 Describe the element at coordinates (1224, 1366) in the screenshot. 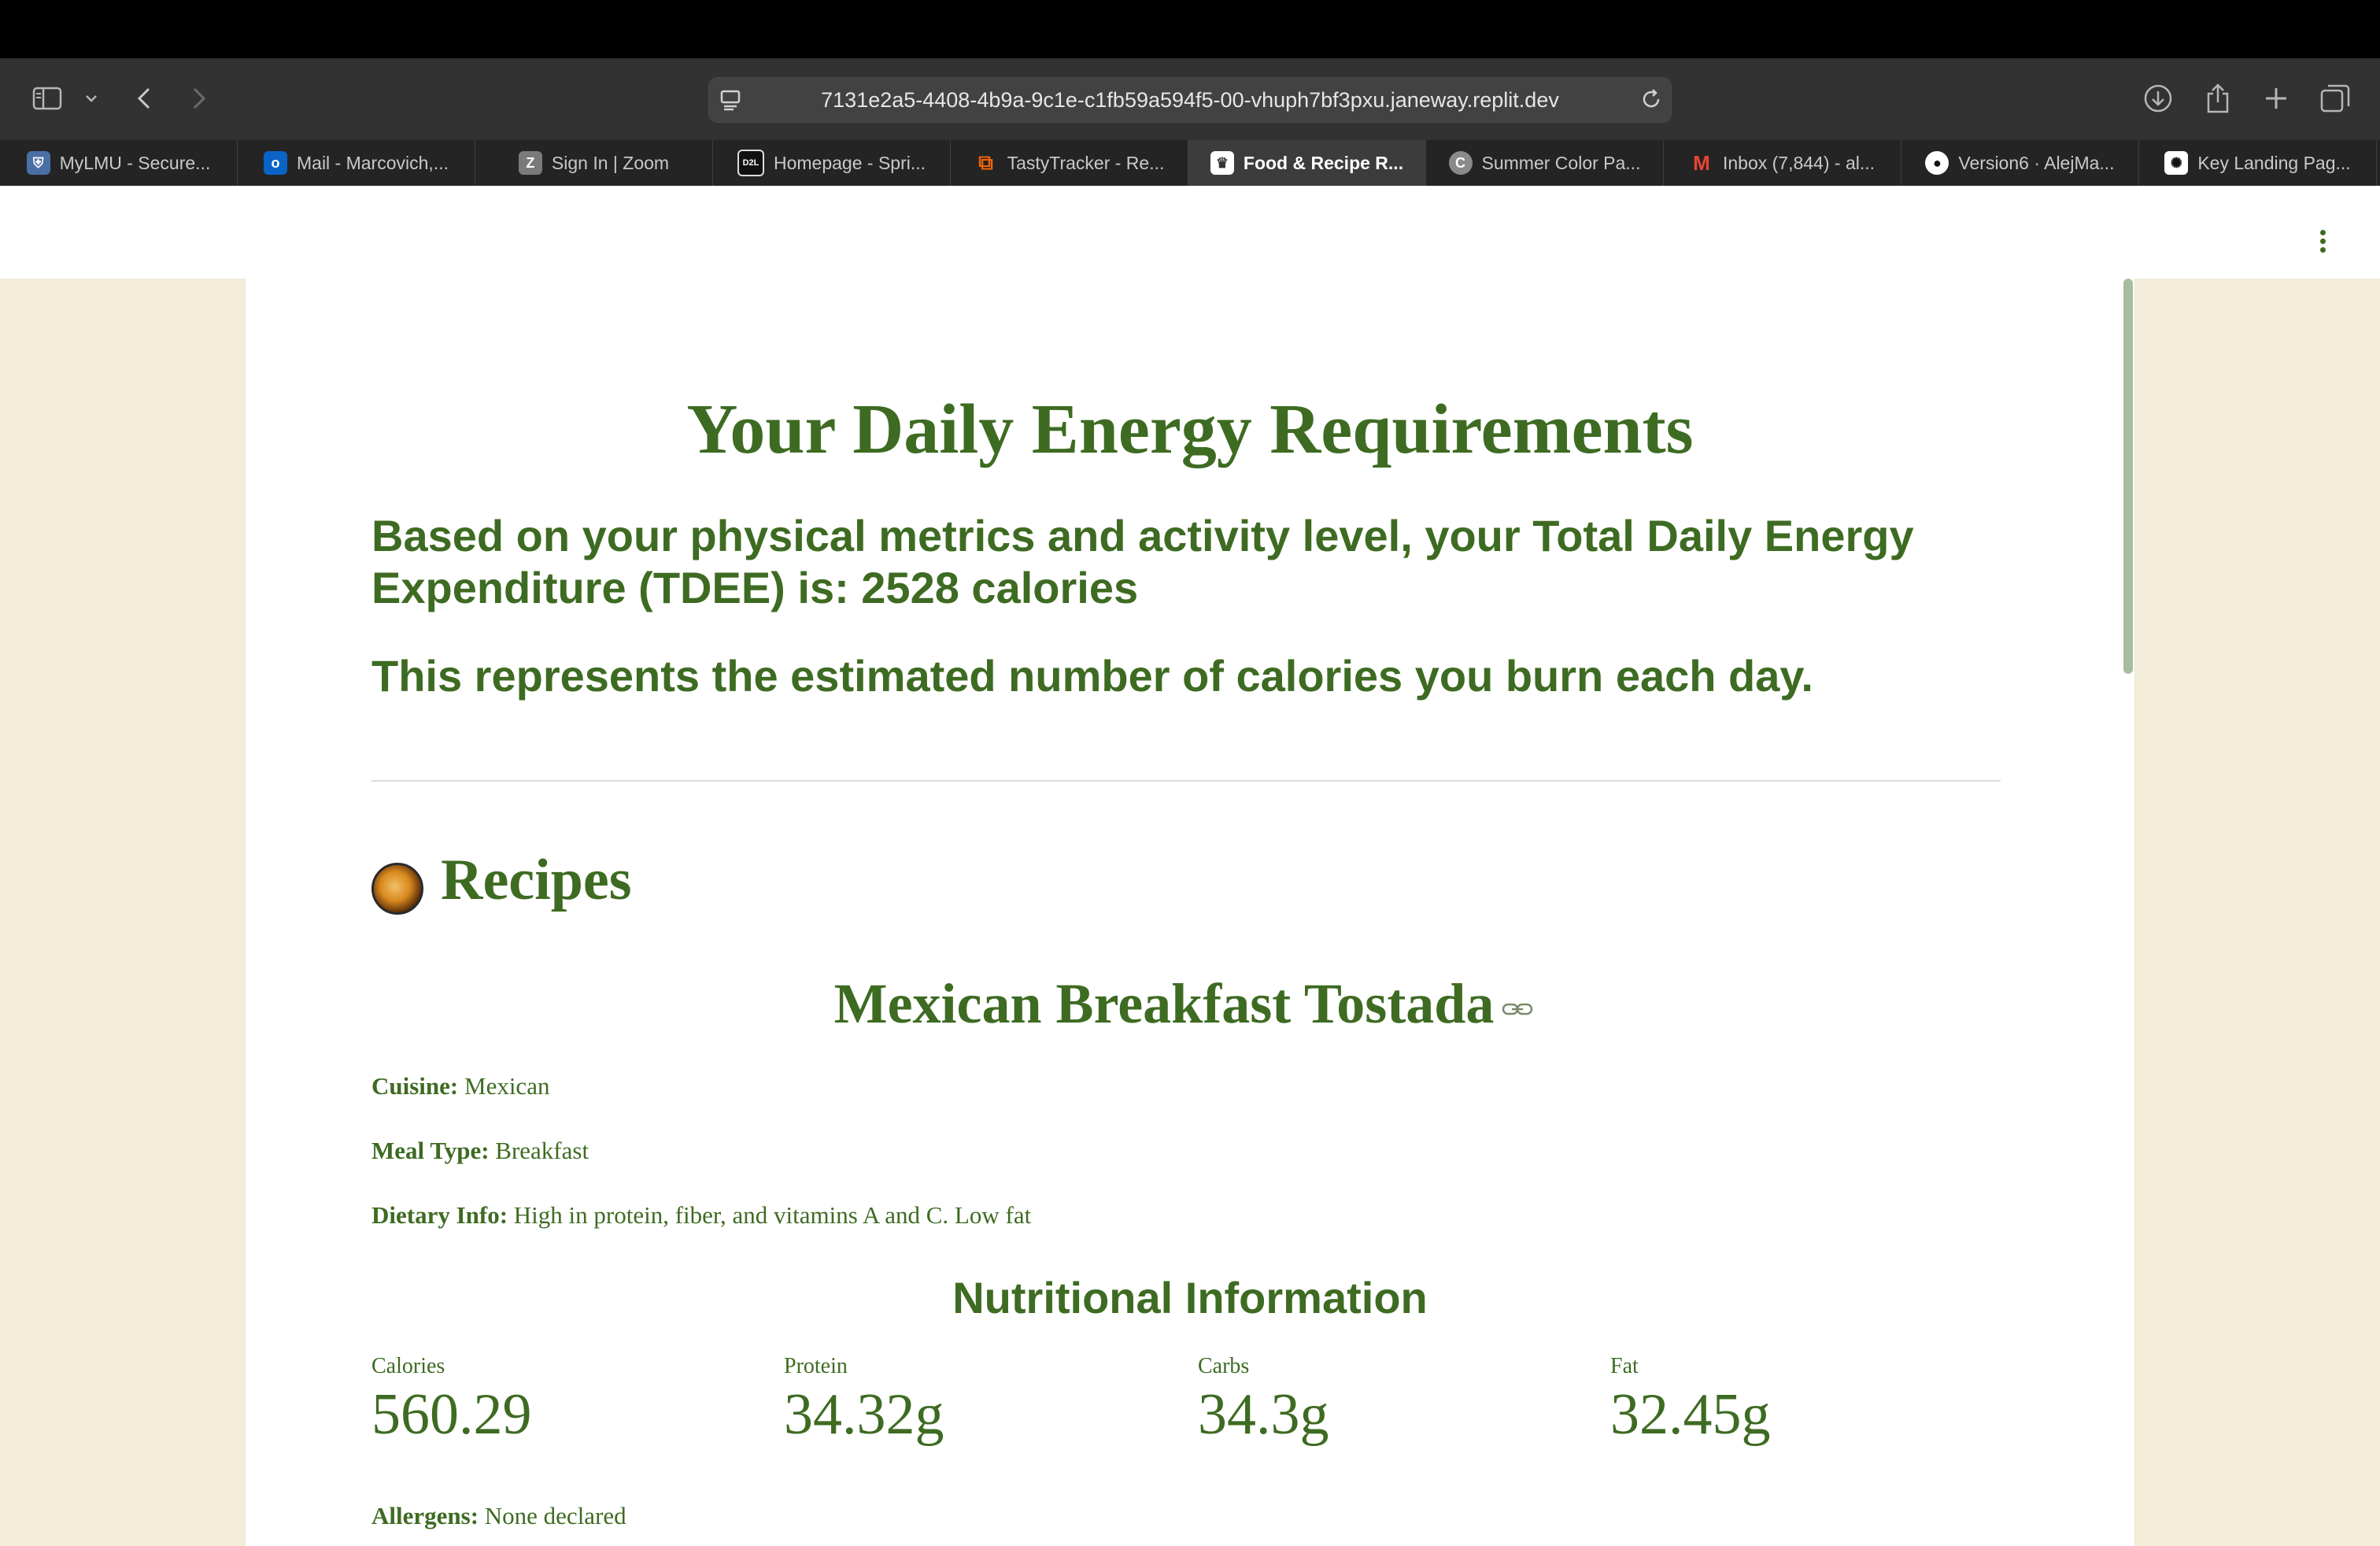

I see `carbs-label: Carbs` at that location.